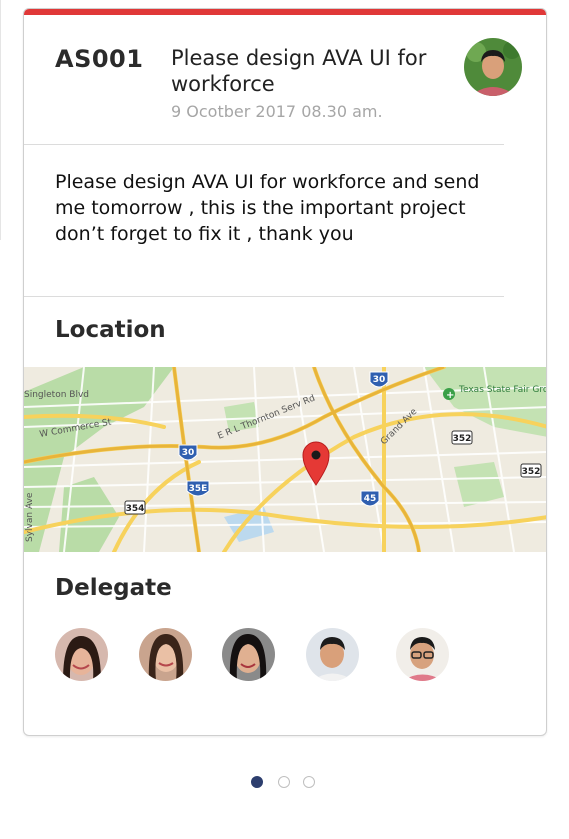  Describe the element at coordinates (113, 588) in the screenshot. I see `delegate-heading: Delegate` at that location.